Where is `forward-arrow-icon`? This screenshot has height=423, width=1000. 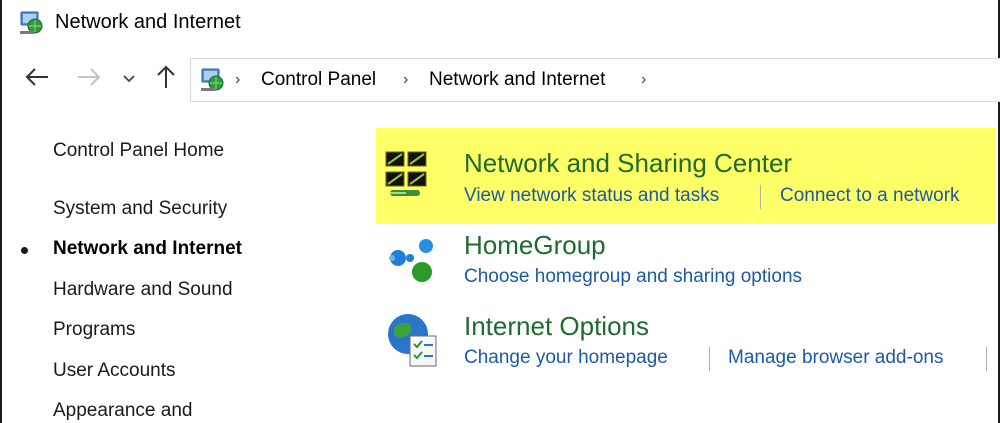 forward-arrow-icon is located at coordinates (89, 79).